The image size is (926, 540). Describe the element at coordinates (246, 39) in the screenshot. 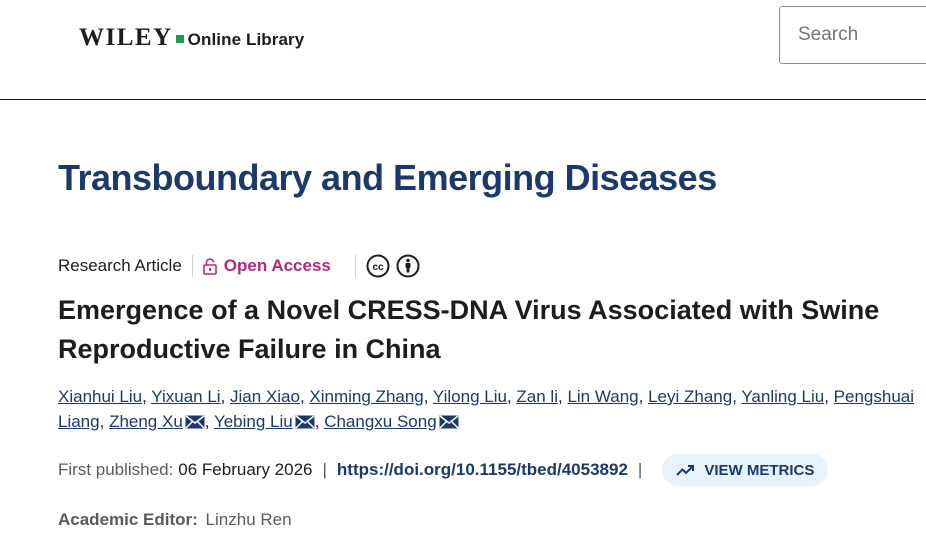

I see `logo-subtitle: Online Library` at that location.